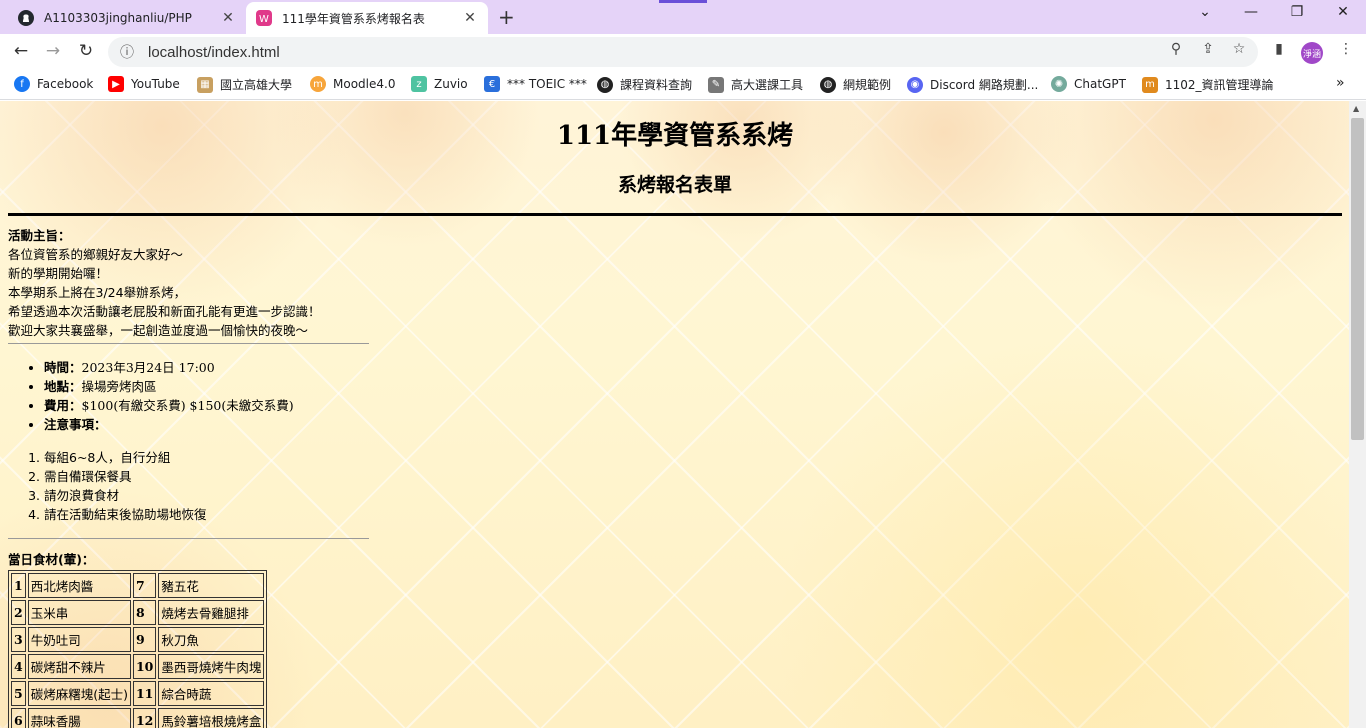 The image size is (1366, 728). What do you see at coordinates (693, 367) in the screenshot?
I see `list-item: 時間：2023年3月24日 17:00` at bounding box center [693, 367].